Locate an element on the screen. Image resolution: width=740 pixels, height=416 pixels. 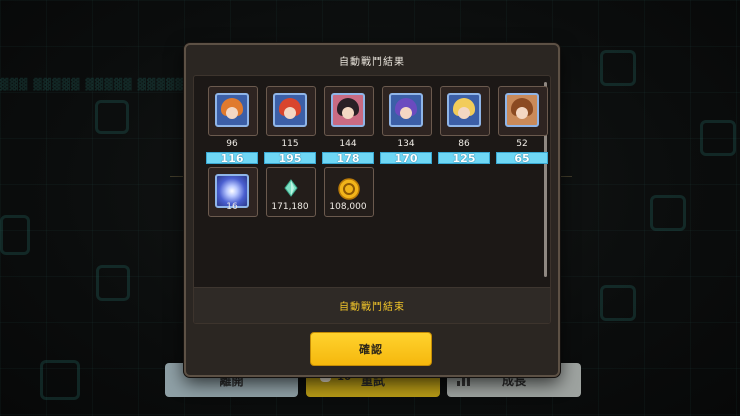
hero-reward: 134 170 is located at coordinates (407, 125).